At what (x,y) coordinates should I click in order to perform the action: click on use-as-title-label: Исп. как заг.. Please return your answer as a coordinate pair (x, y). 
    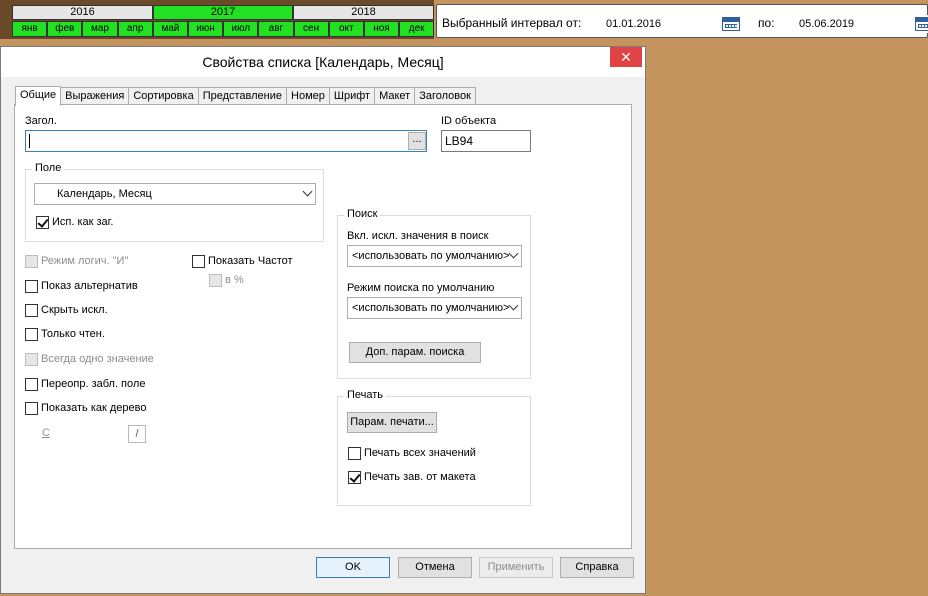
    Looking at the image, I should click on (83, 222).